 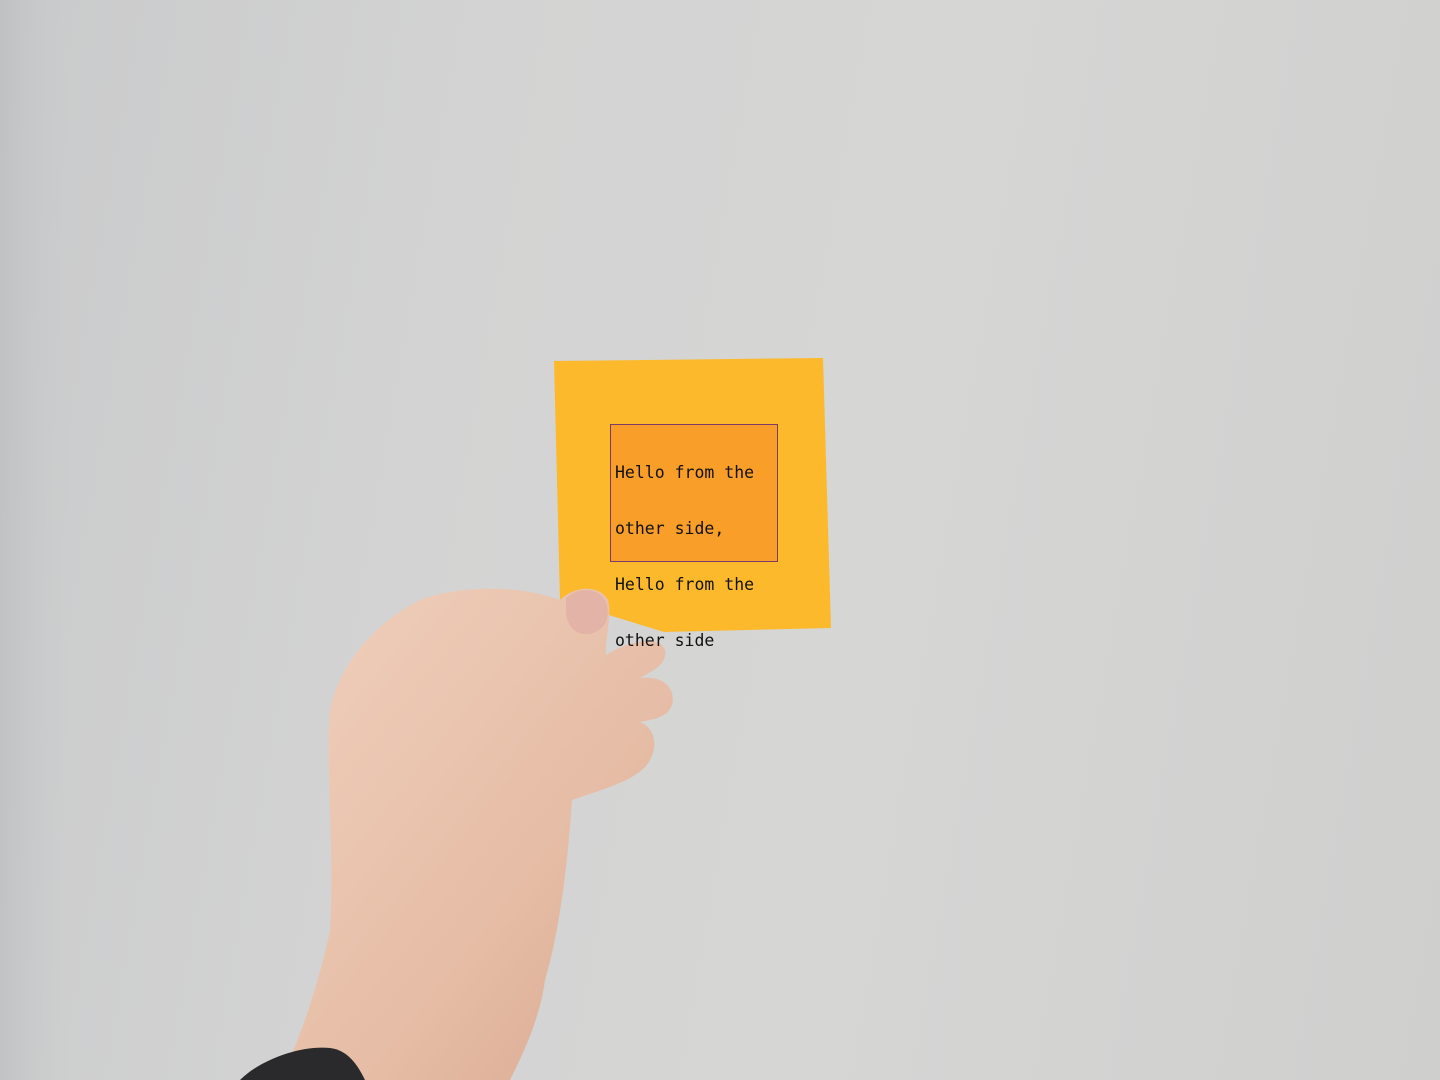 What do you see at coordinates (670, 528) in the screenshot?
I see `note-line: other side,` at bounding box center [670, 528].